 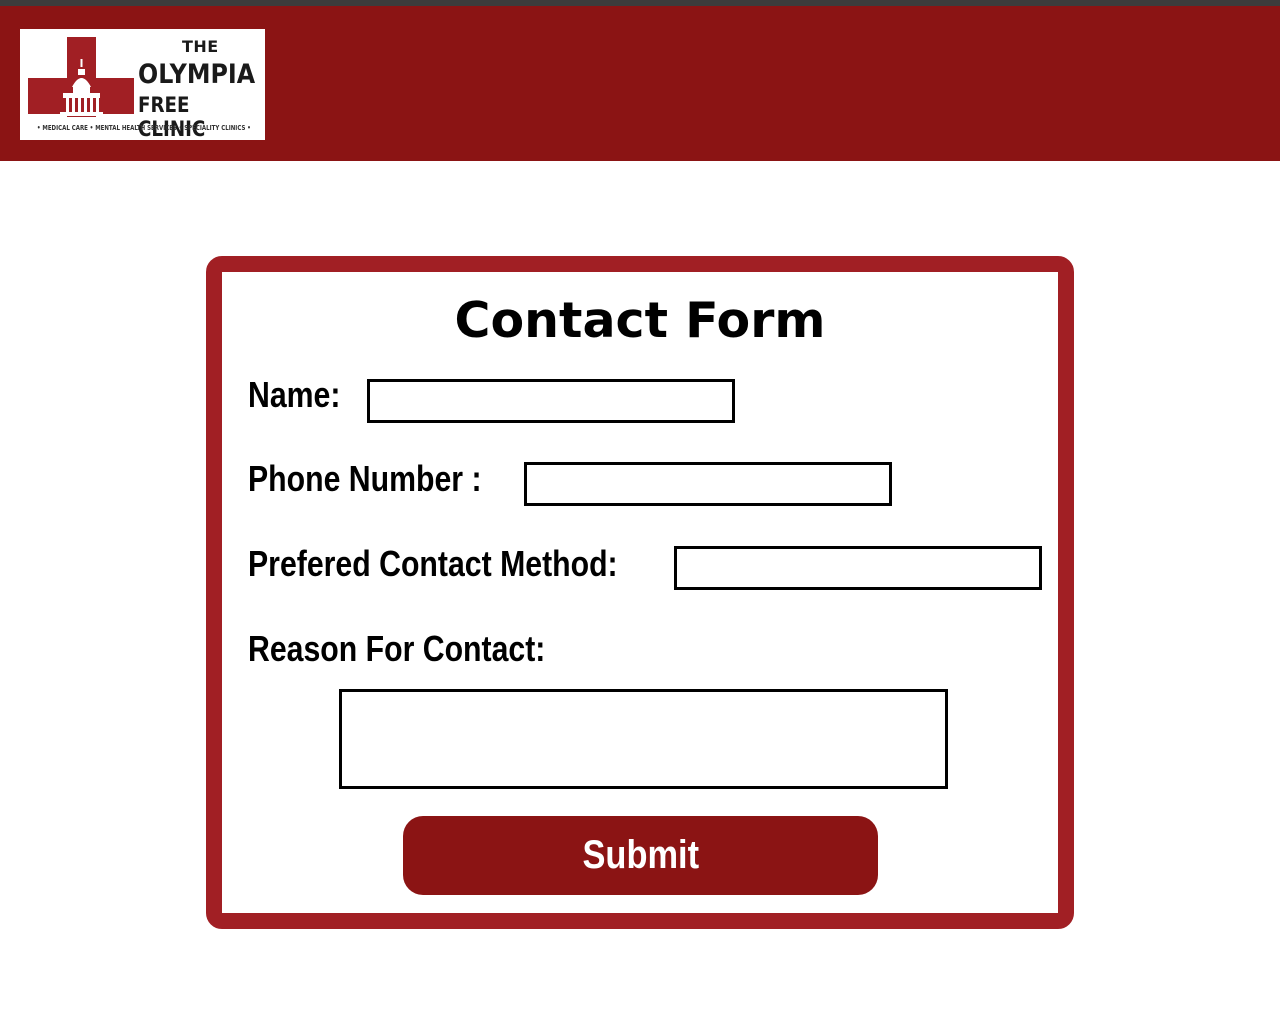 What do you see at coordinates (365, 478) in the screenshot?
I see `phone-label: Phone Number :` at bounding box center [365, 478].